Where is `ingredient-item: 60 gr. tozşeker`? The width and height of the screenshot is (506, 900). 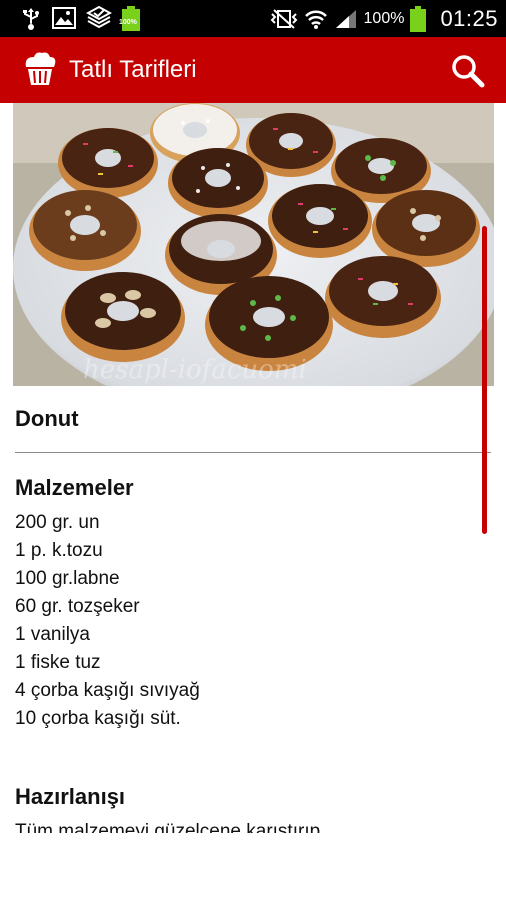 ingredient-item: 60 gr. tozşeker is located at coordinates (77, 606).